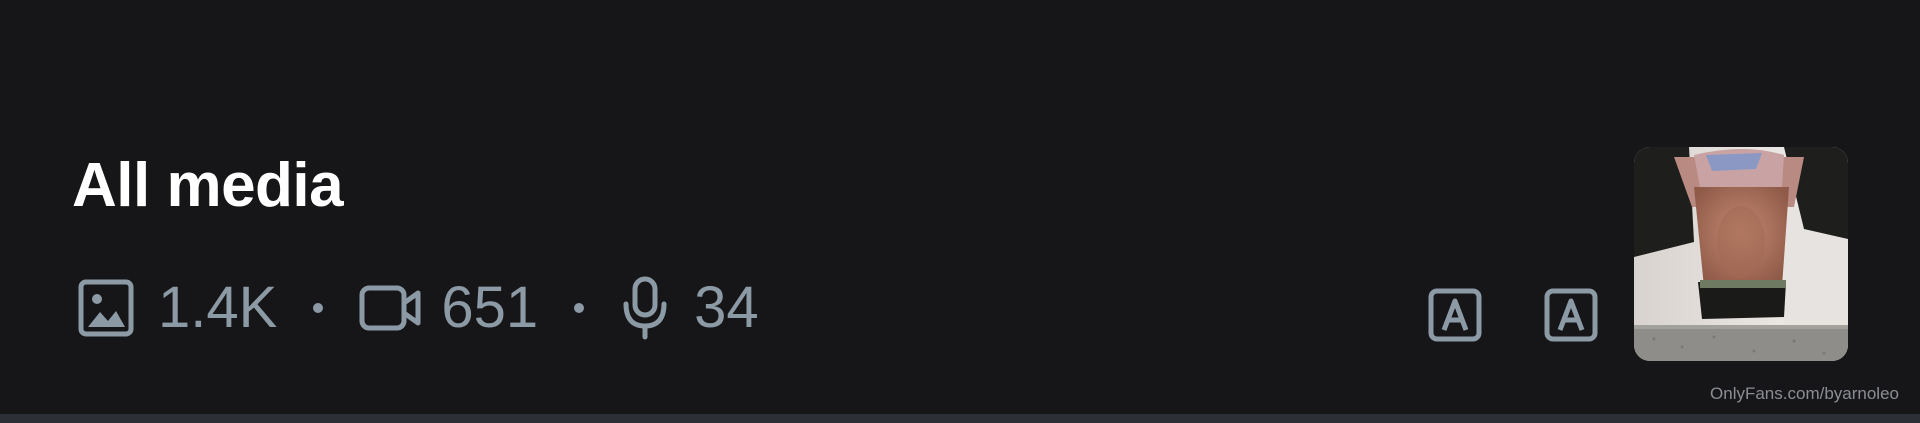  I want to click on photo-count-value: 1.4K, so click(218, 307).